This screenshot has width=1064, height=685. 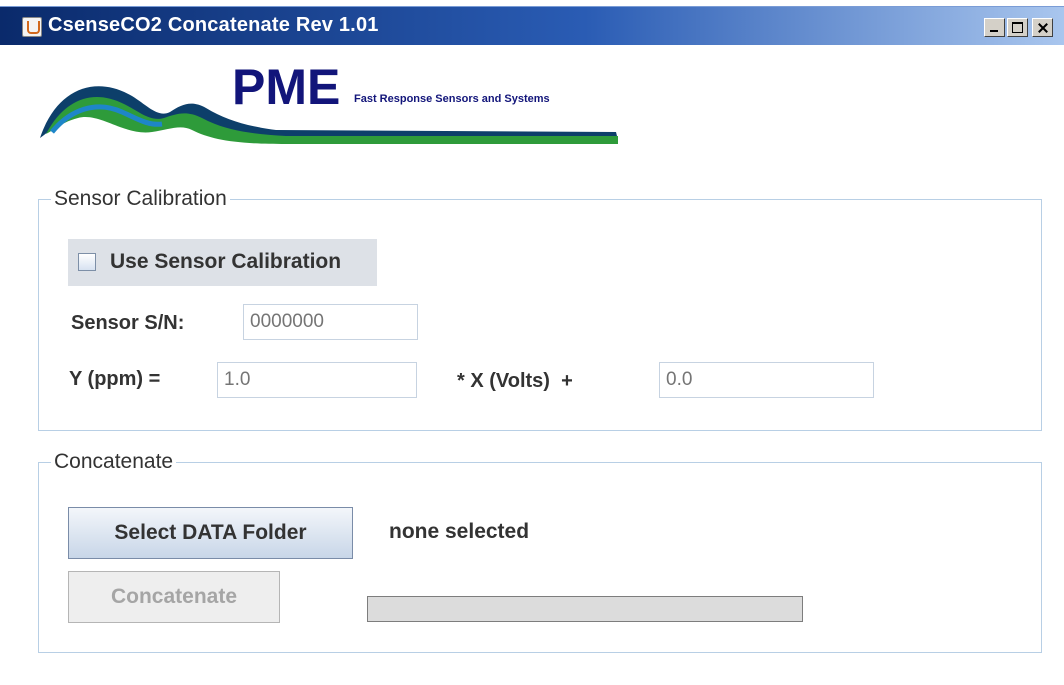 I want to click on minimize-button, so click(x=994, y=27).